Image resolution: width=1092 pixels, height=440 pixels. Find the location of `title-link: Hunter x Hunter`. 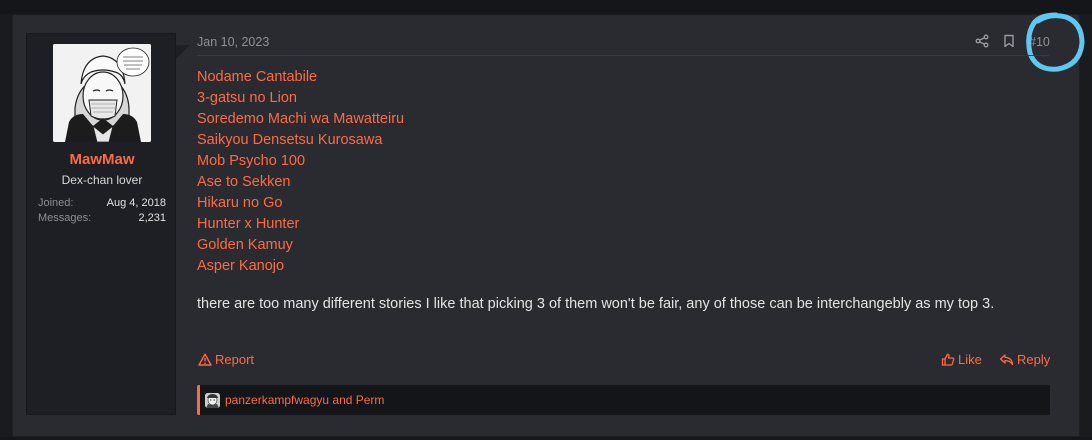

title-link: Hunter x Hunter is located at coordinates (300, 224).